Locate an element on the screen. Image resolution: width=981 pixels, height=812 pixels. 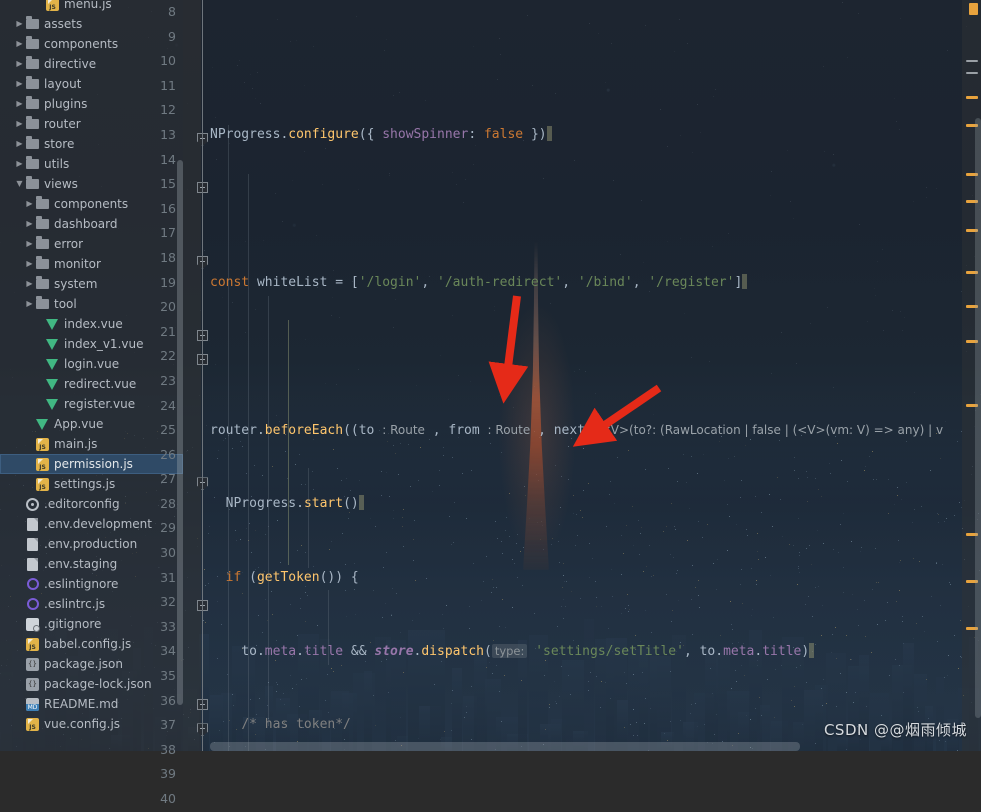
line-number: 20 is located at coordinates (168, 307).